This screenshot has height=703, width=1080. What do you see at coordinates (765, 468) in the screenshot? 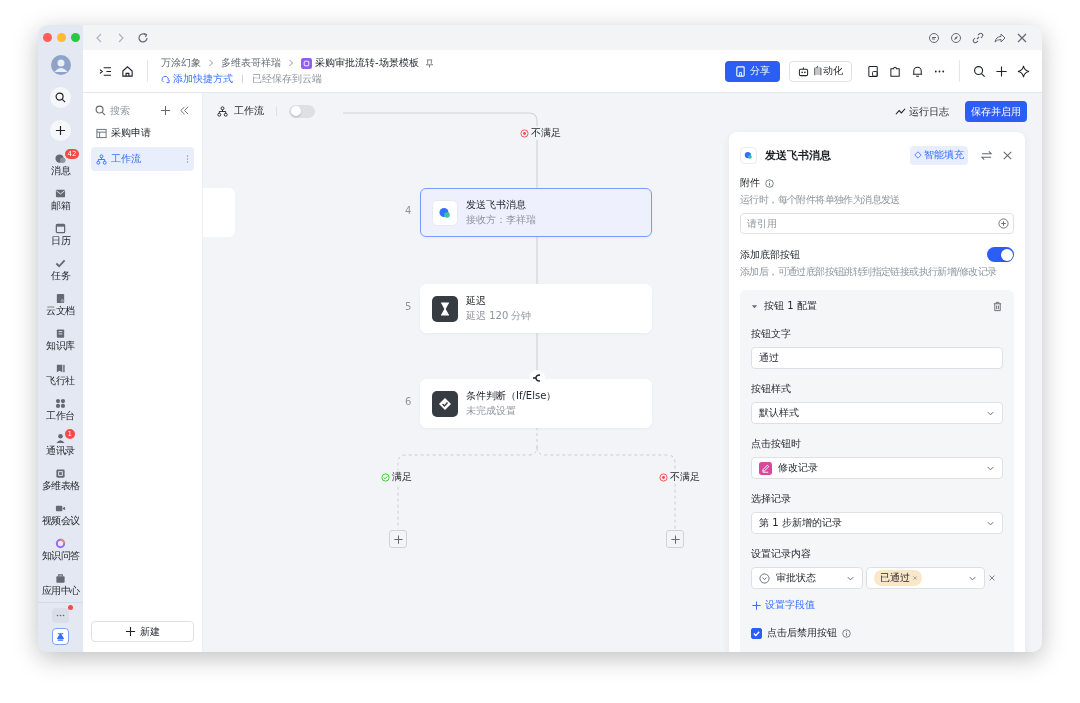
I see `edit-icon` at bounding box center [765, 468].